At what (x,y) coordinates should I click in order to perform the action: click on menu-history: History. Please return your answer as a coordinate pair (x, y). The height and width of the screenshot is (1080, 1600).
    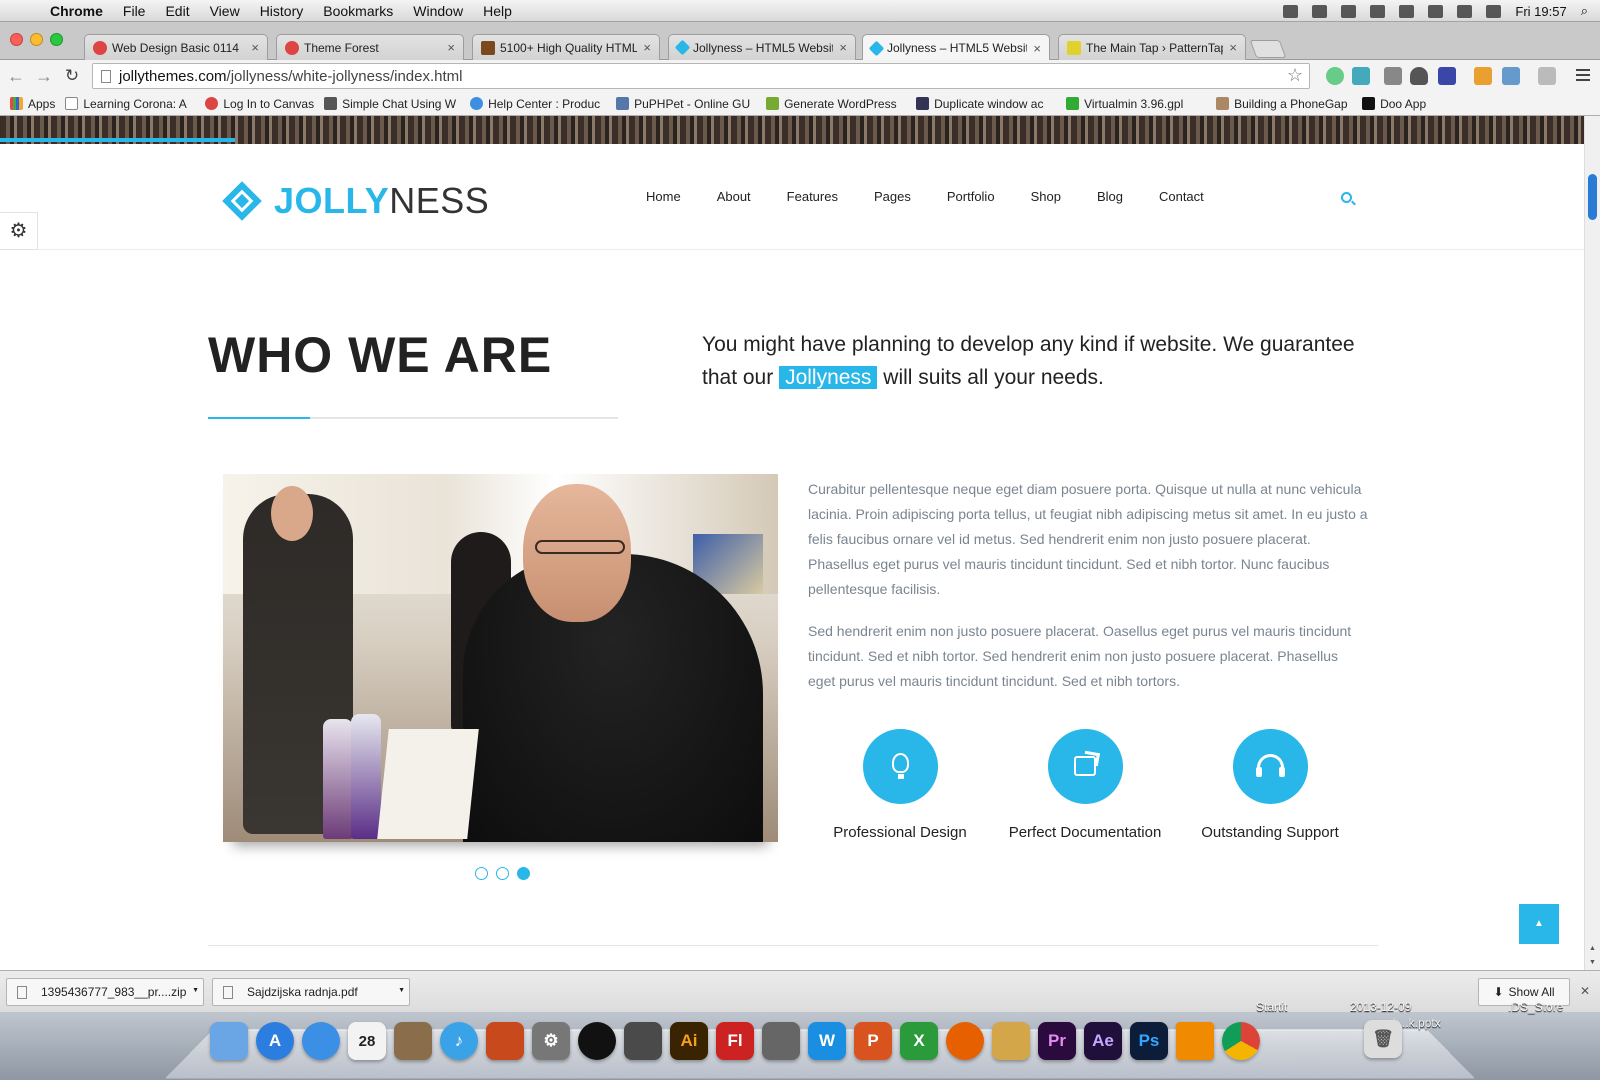
    Looking at the image, I should click on (282, 11).